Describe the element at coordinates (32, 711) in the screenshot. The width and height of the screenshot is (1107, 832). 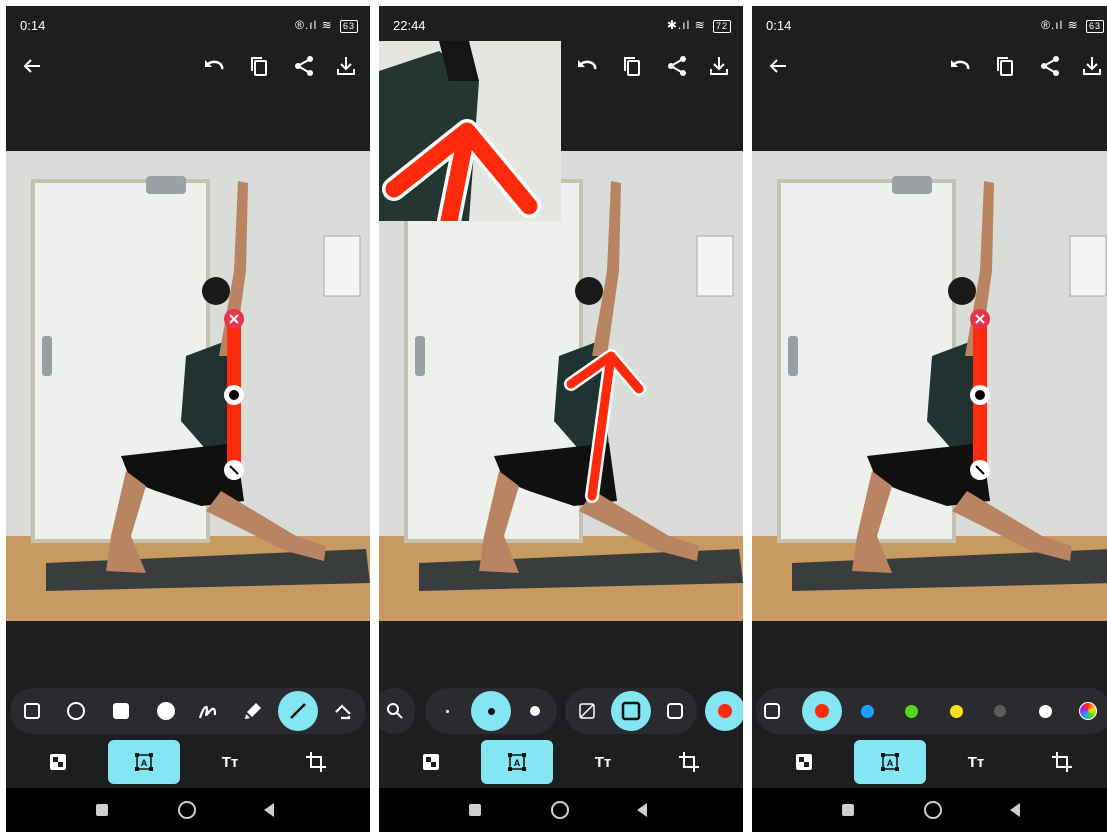
I see `rectangle-tool` at that location.